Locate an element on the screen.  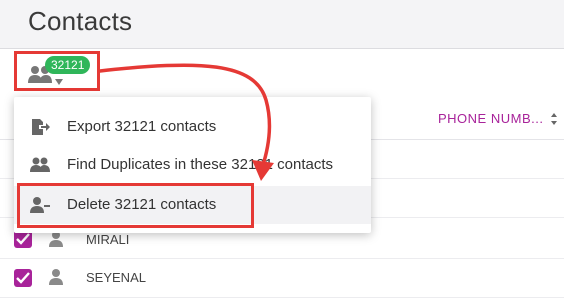
count-badge: 32121 is located at coordinates (68, 65).